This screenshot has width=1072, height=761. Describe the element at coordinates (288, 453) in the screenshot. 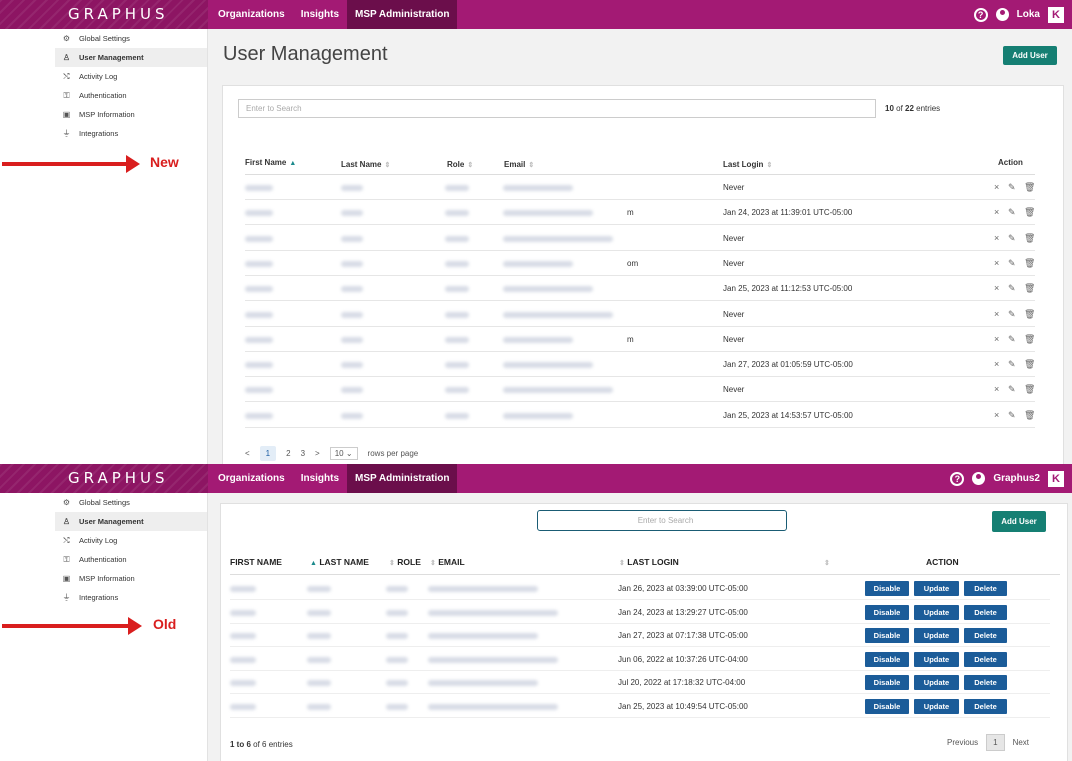

I see `page-link-2: 2` at that location.